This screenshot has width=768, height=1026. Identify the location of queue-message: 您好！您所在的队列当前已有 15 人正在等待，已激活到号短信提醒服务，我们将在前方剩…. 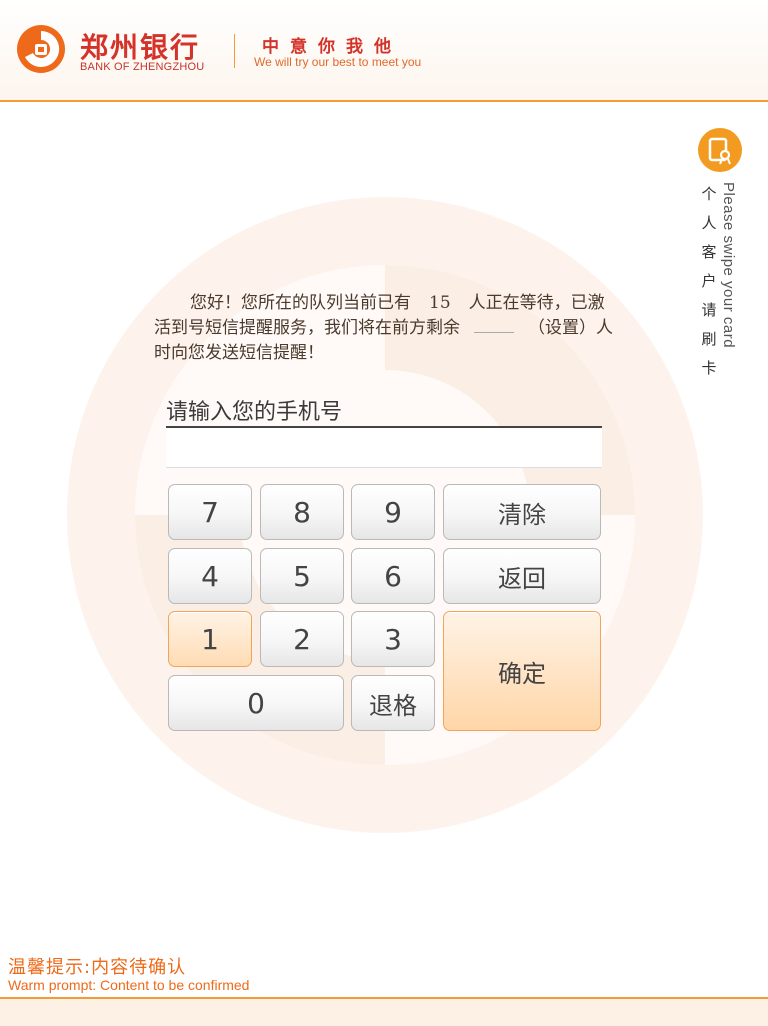
(385, 328).